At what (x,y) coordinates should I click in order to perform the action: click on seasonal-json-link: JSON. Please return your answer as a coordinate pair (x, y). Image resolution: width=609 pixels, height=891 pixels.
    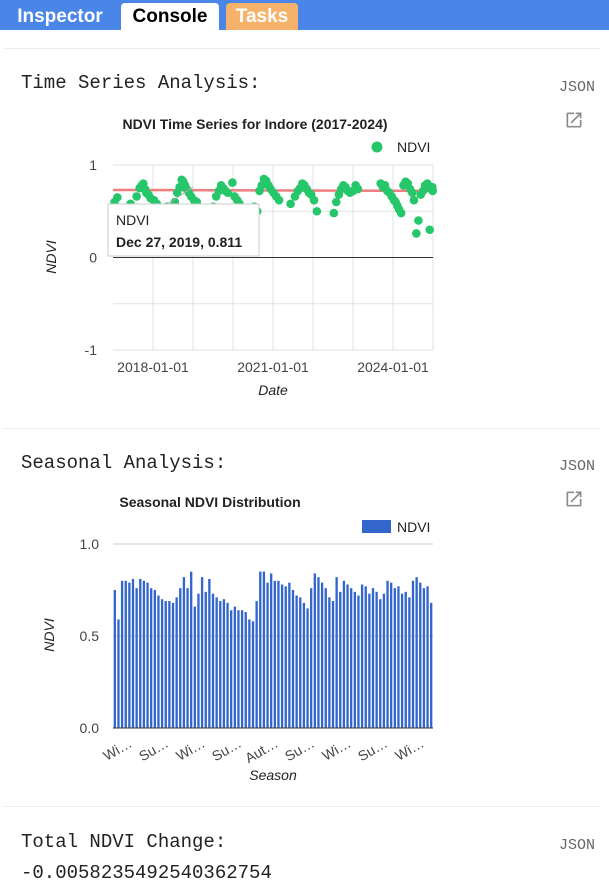
    Looking at the image, I should click on (577, 466).